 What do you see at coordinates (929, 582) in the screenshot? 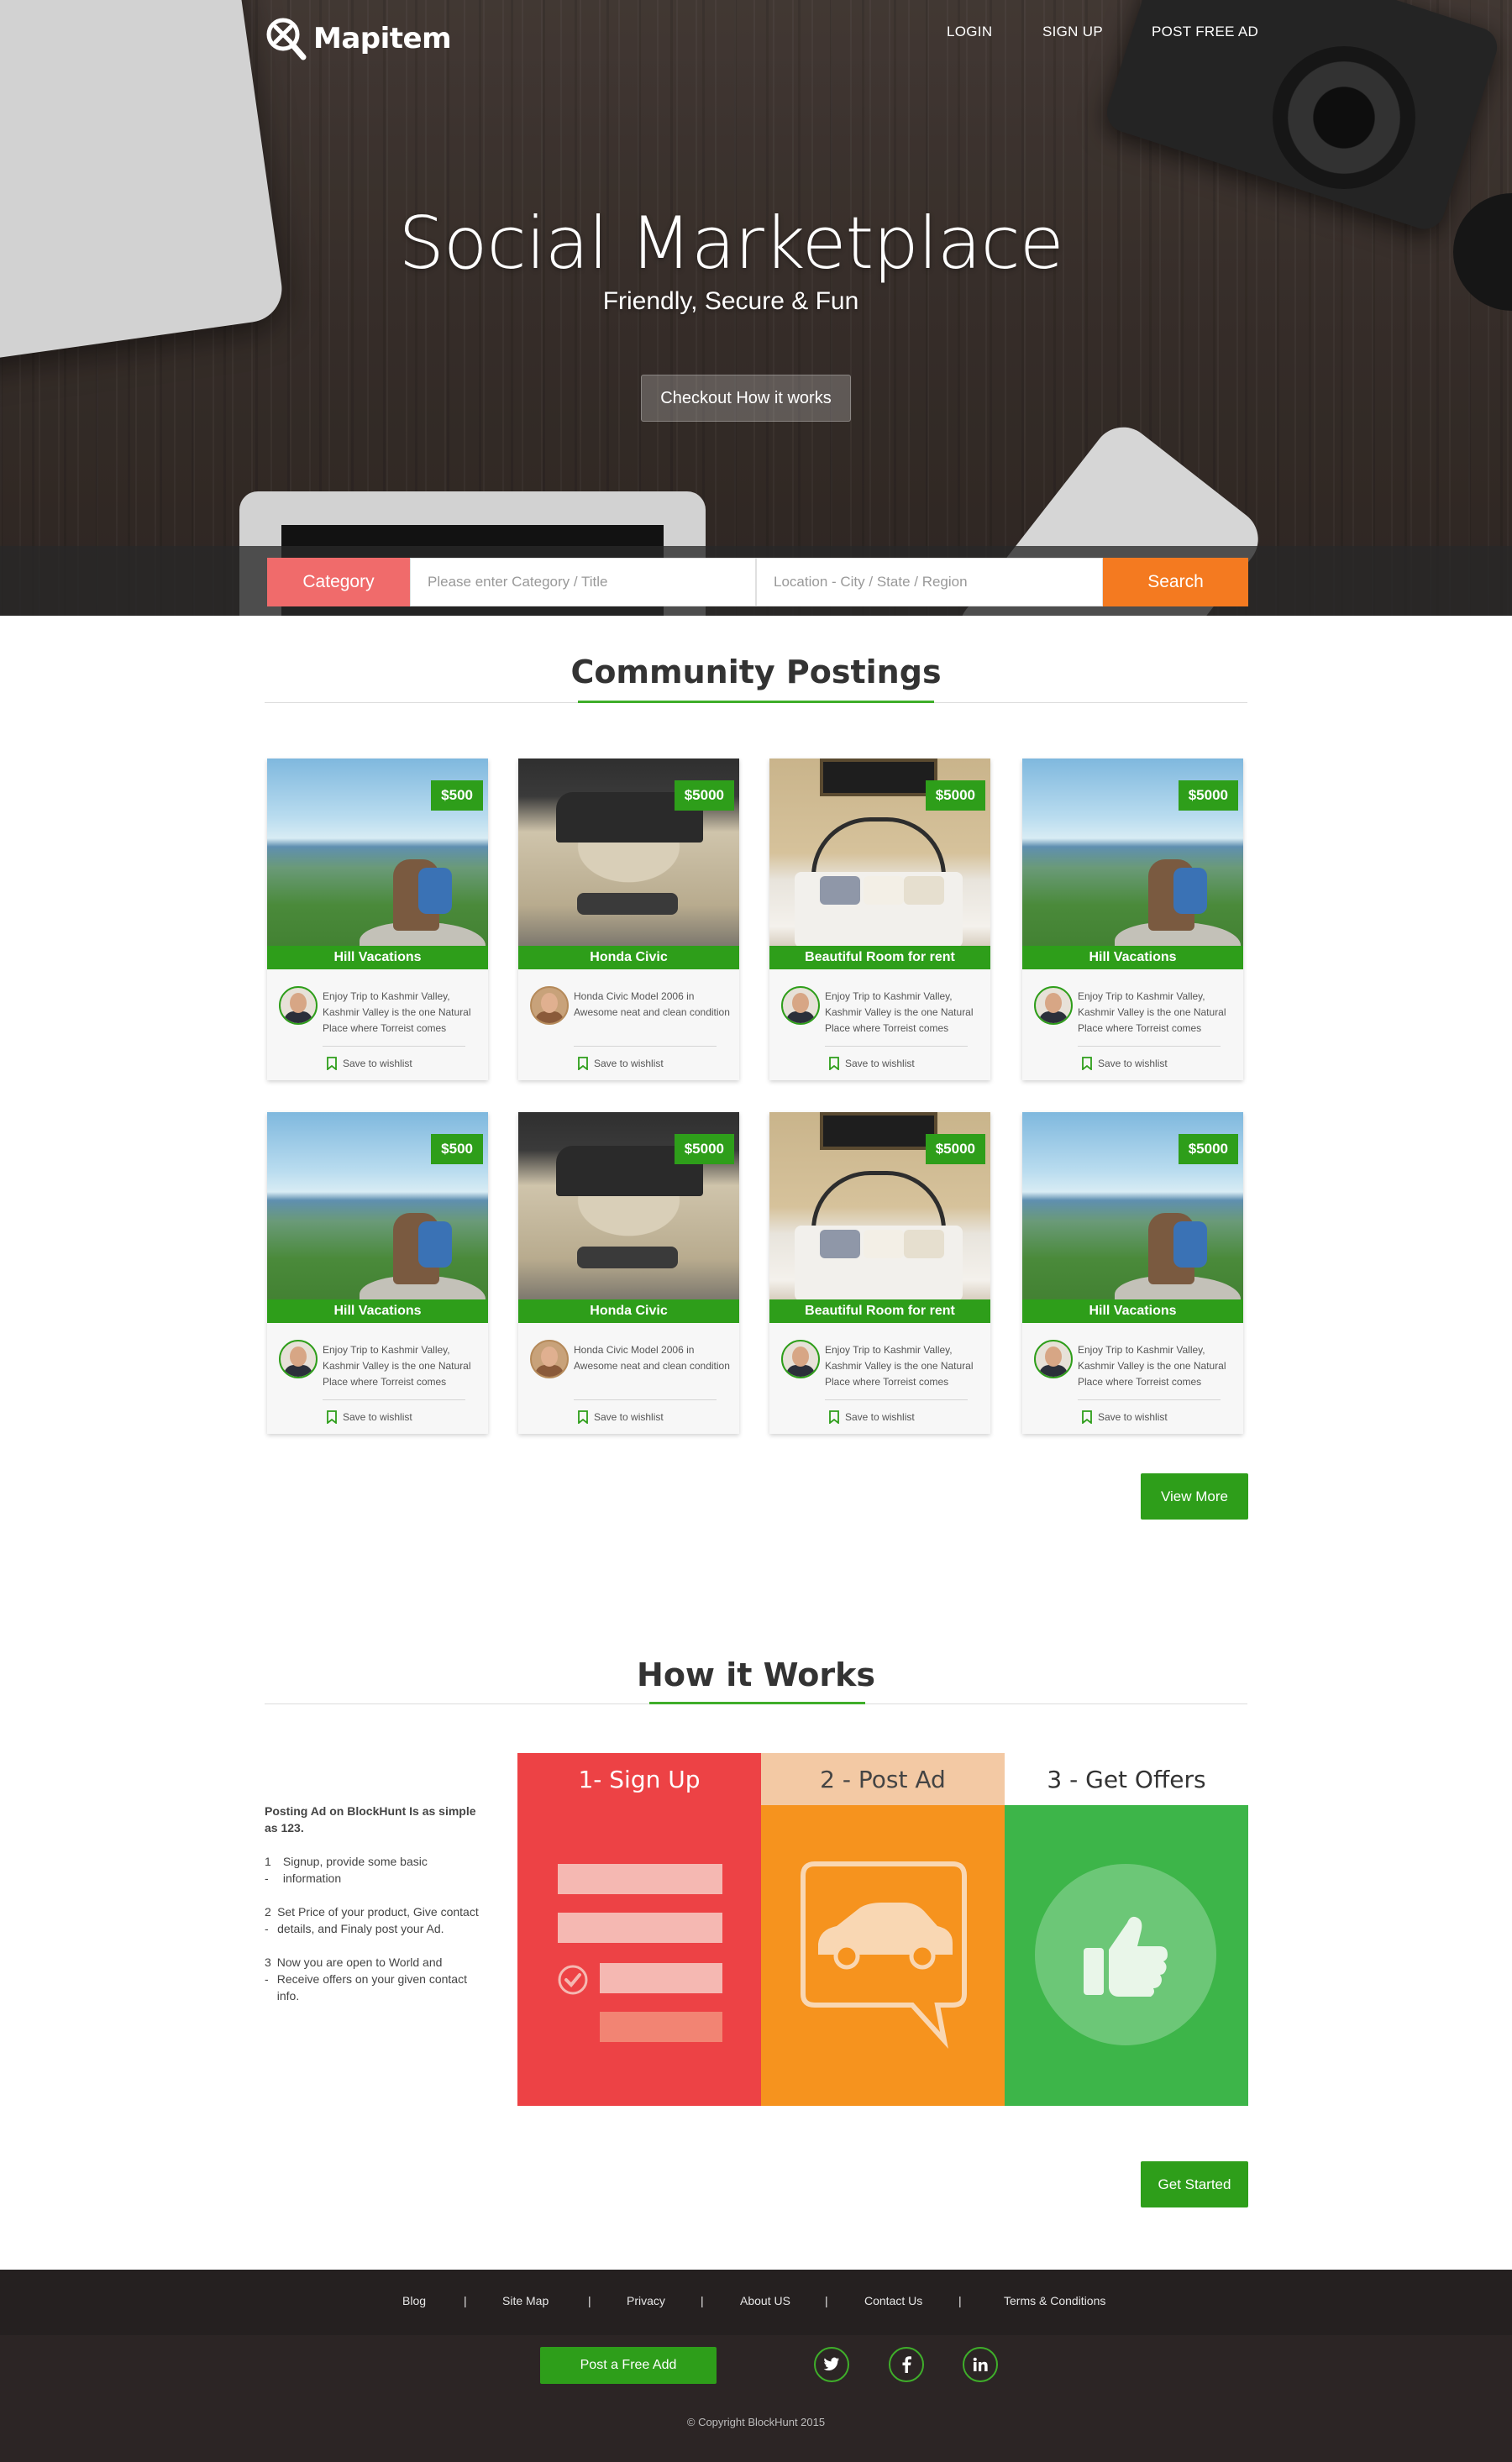
I see `location-search-input: Location - City / State / Region` at bounding box center [929, 582].